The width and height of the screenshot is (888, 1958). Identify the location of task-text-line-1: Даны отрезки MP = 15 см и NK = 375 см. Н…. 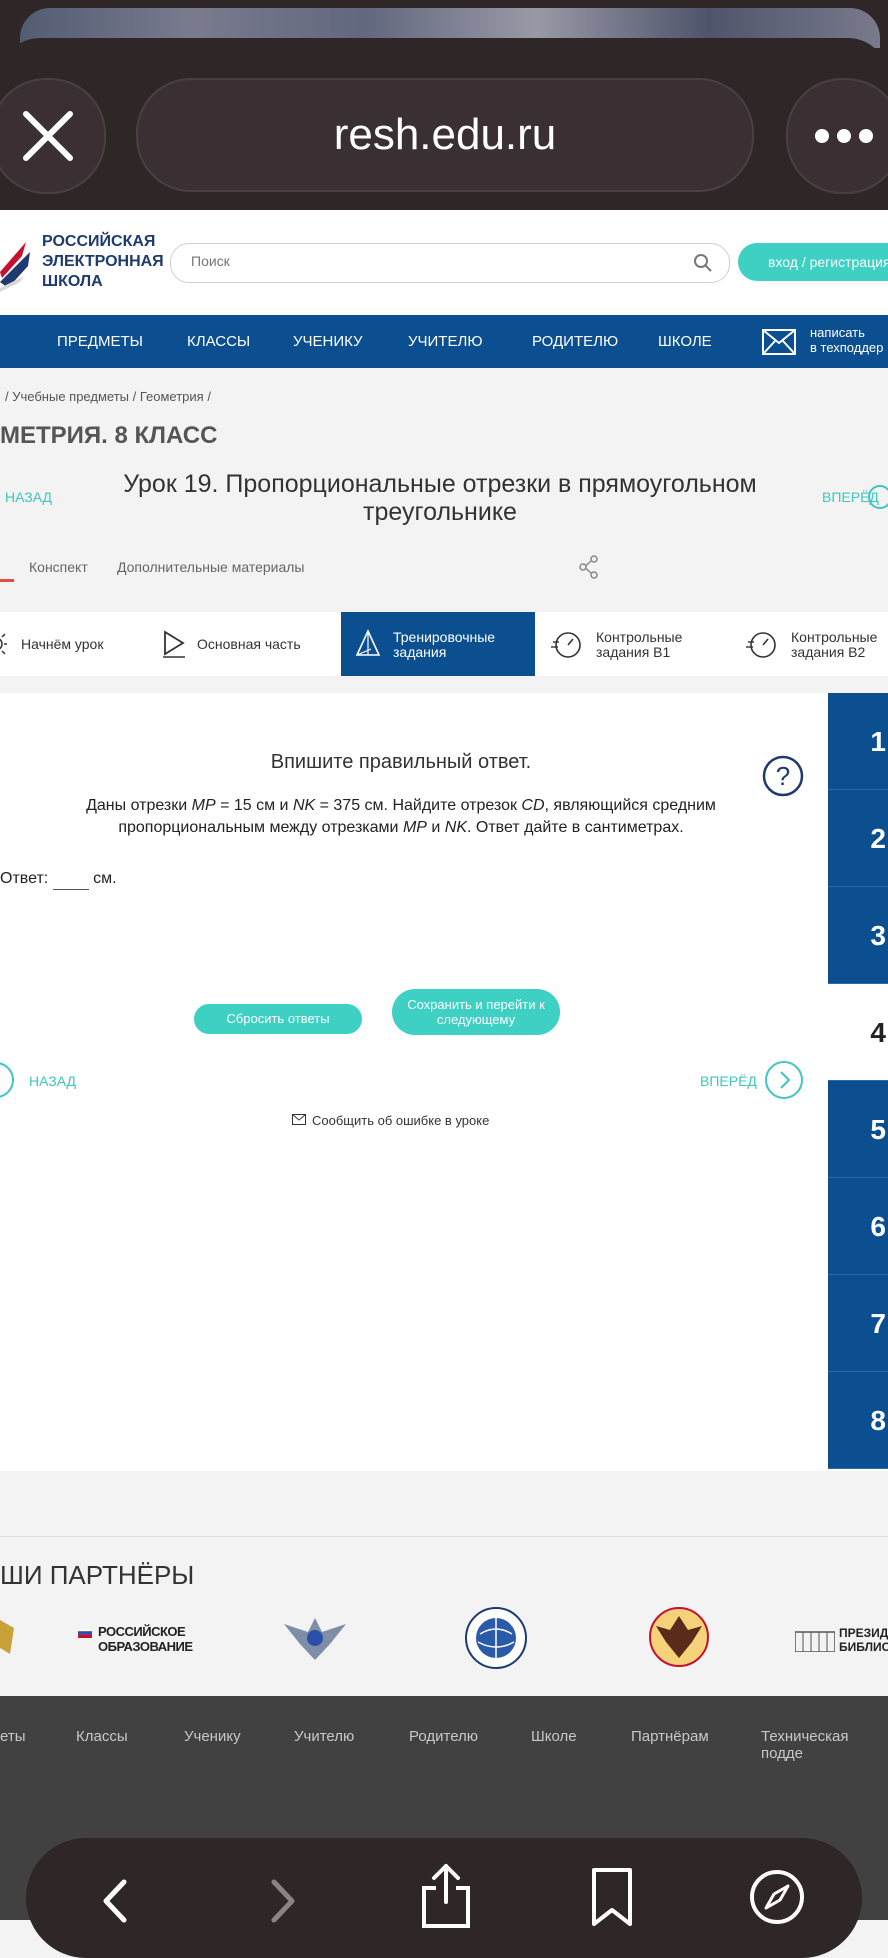
(401, 805).